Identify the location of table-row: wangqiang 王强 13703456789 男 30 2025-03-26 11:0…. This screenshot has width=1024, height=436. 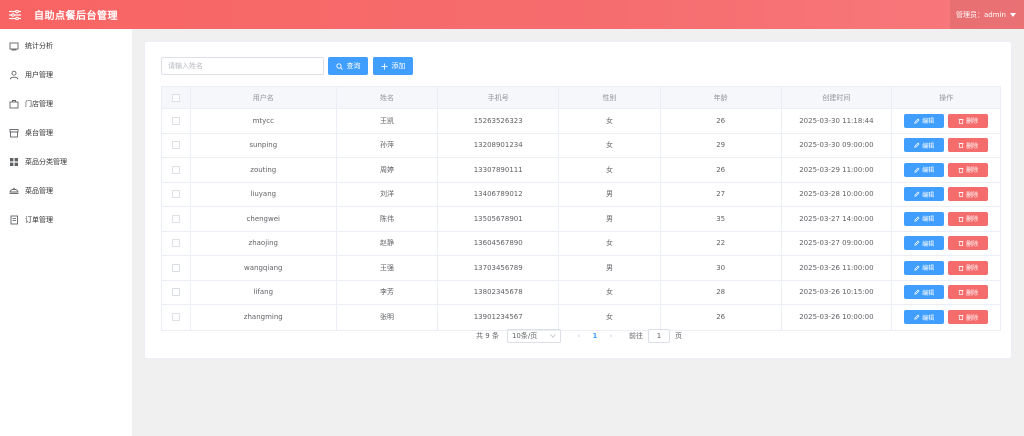
(581, 268).